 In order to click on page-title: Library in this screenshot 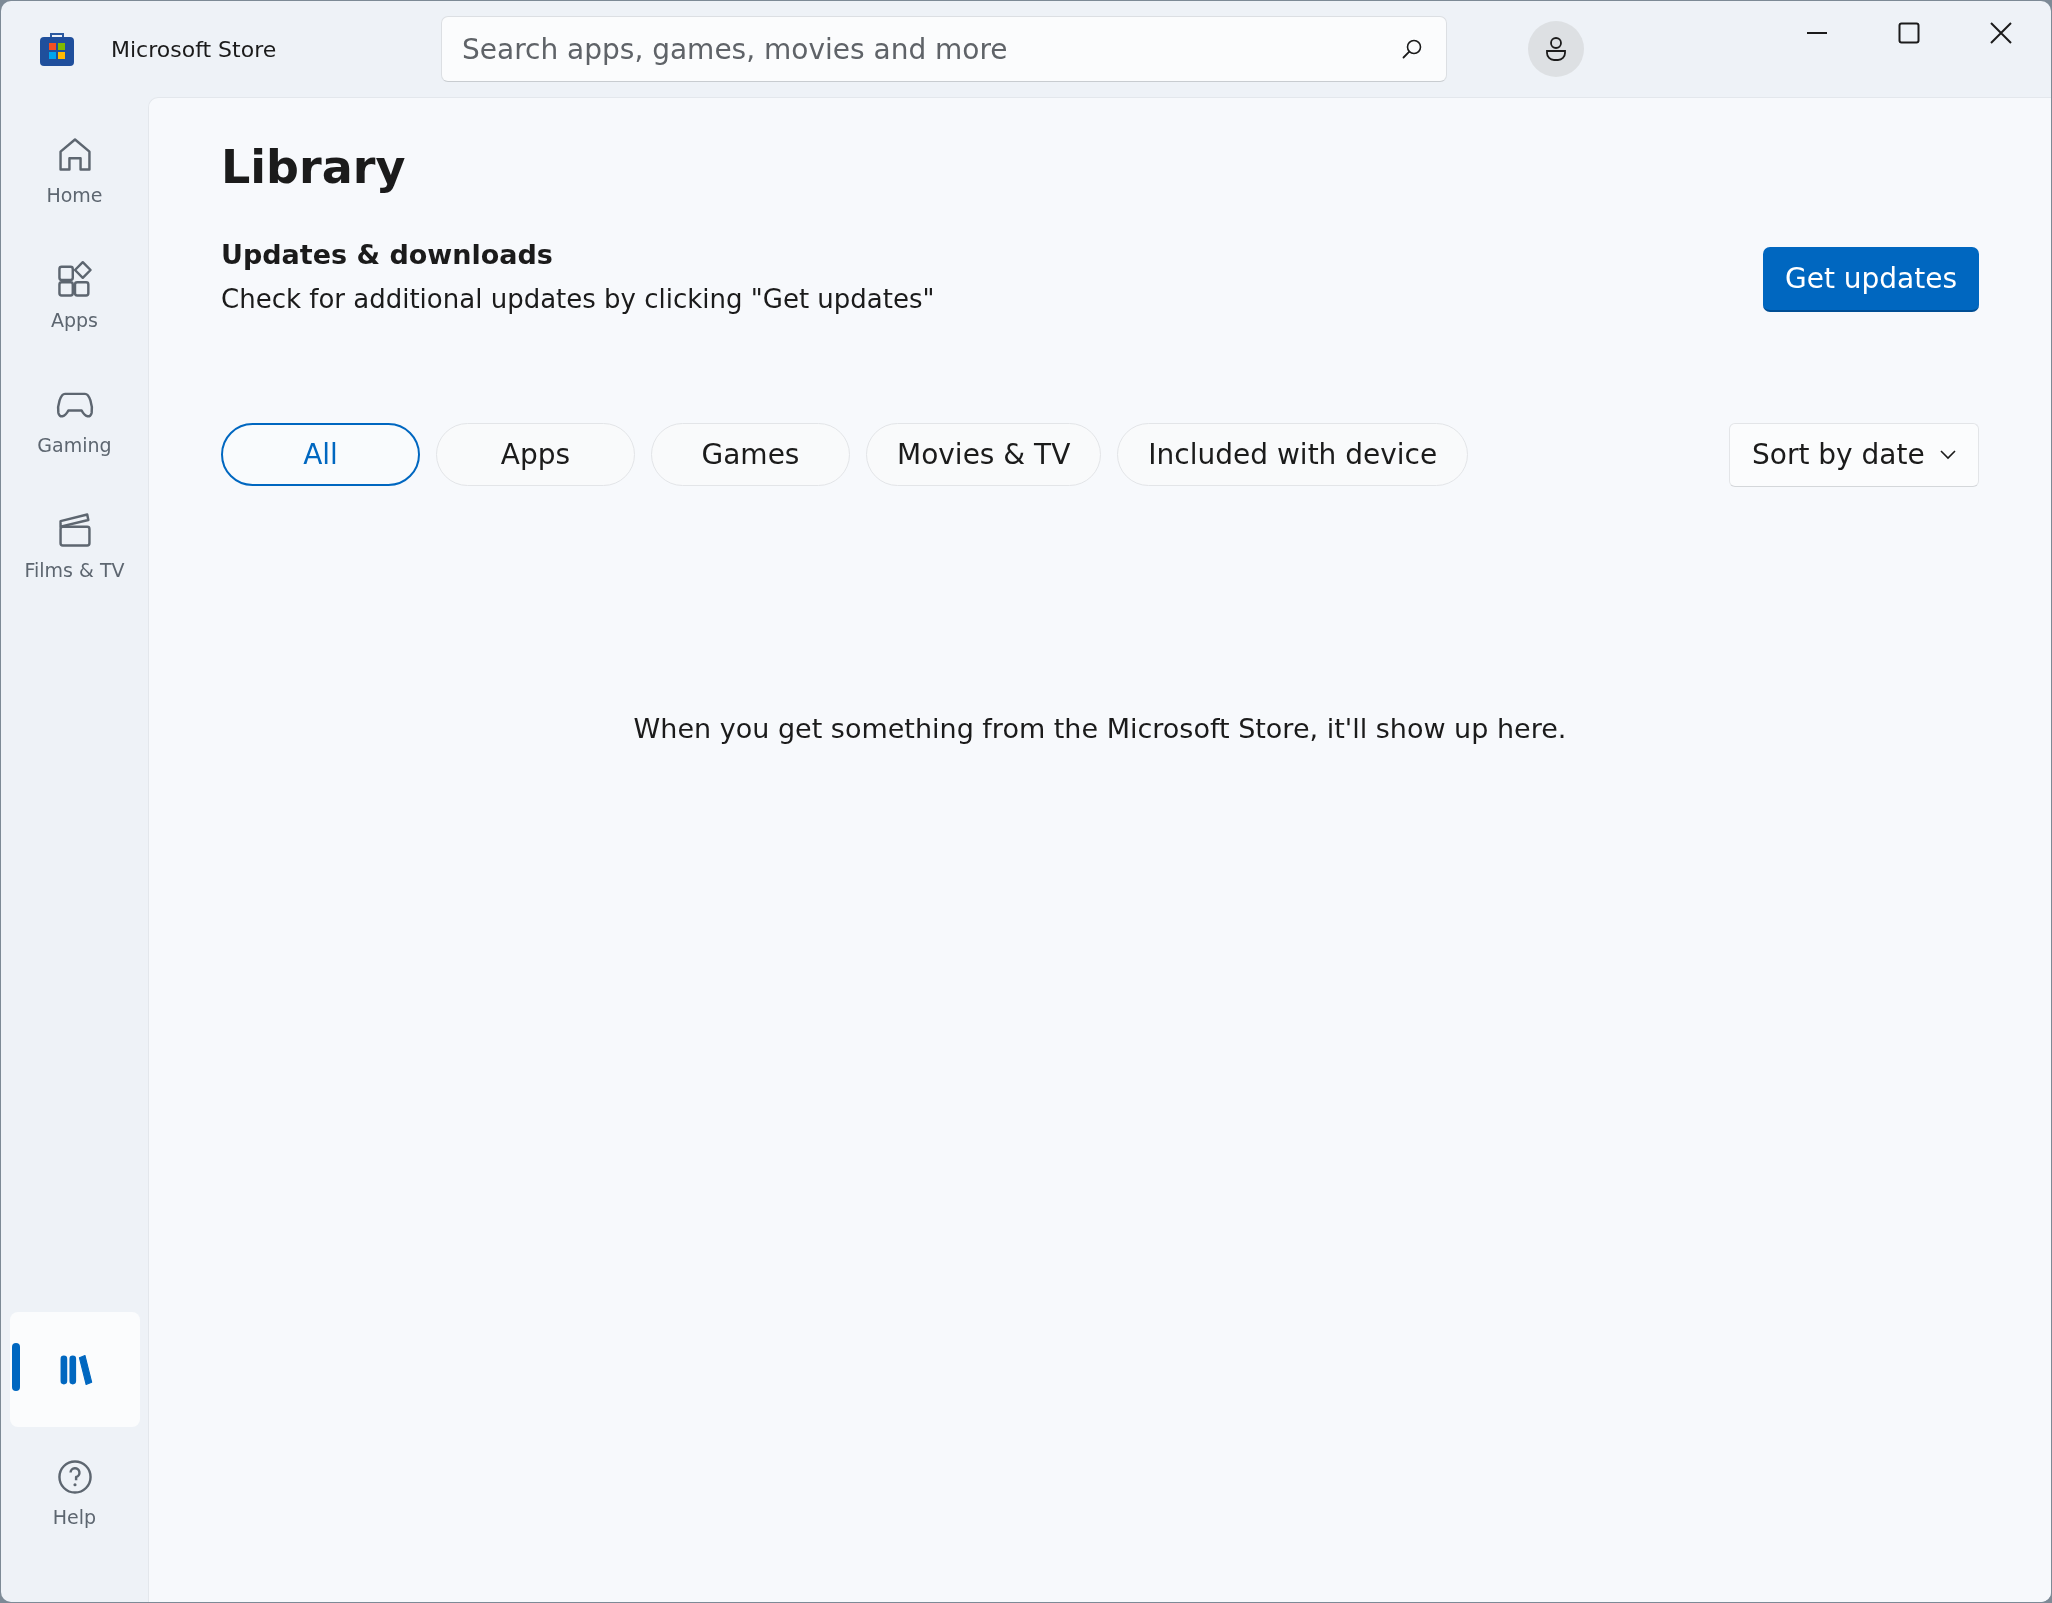, I will do `click(314, 168)`.